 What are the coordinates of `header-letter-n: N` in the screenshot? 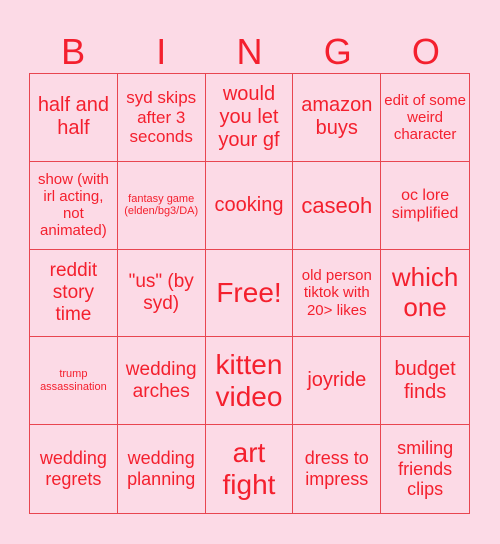 It's located at (249, 51).